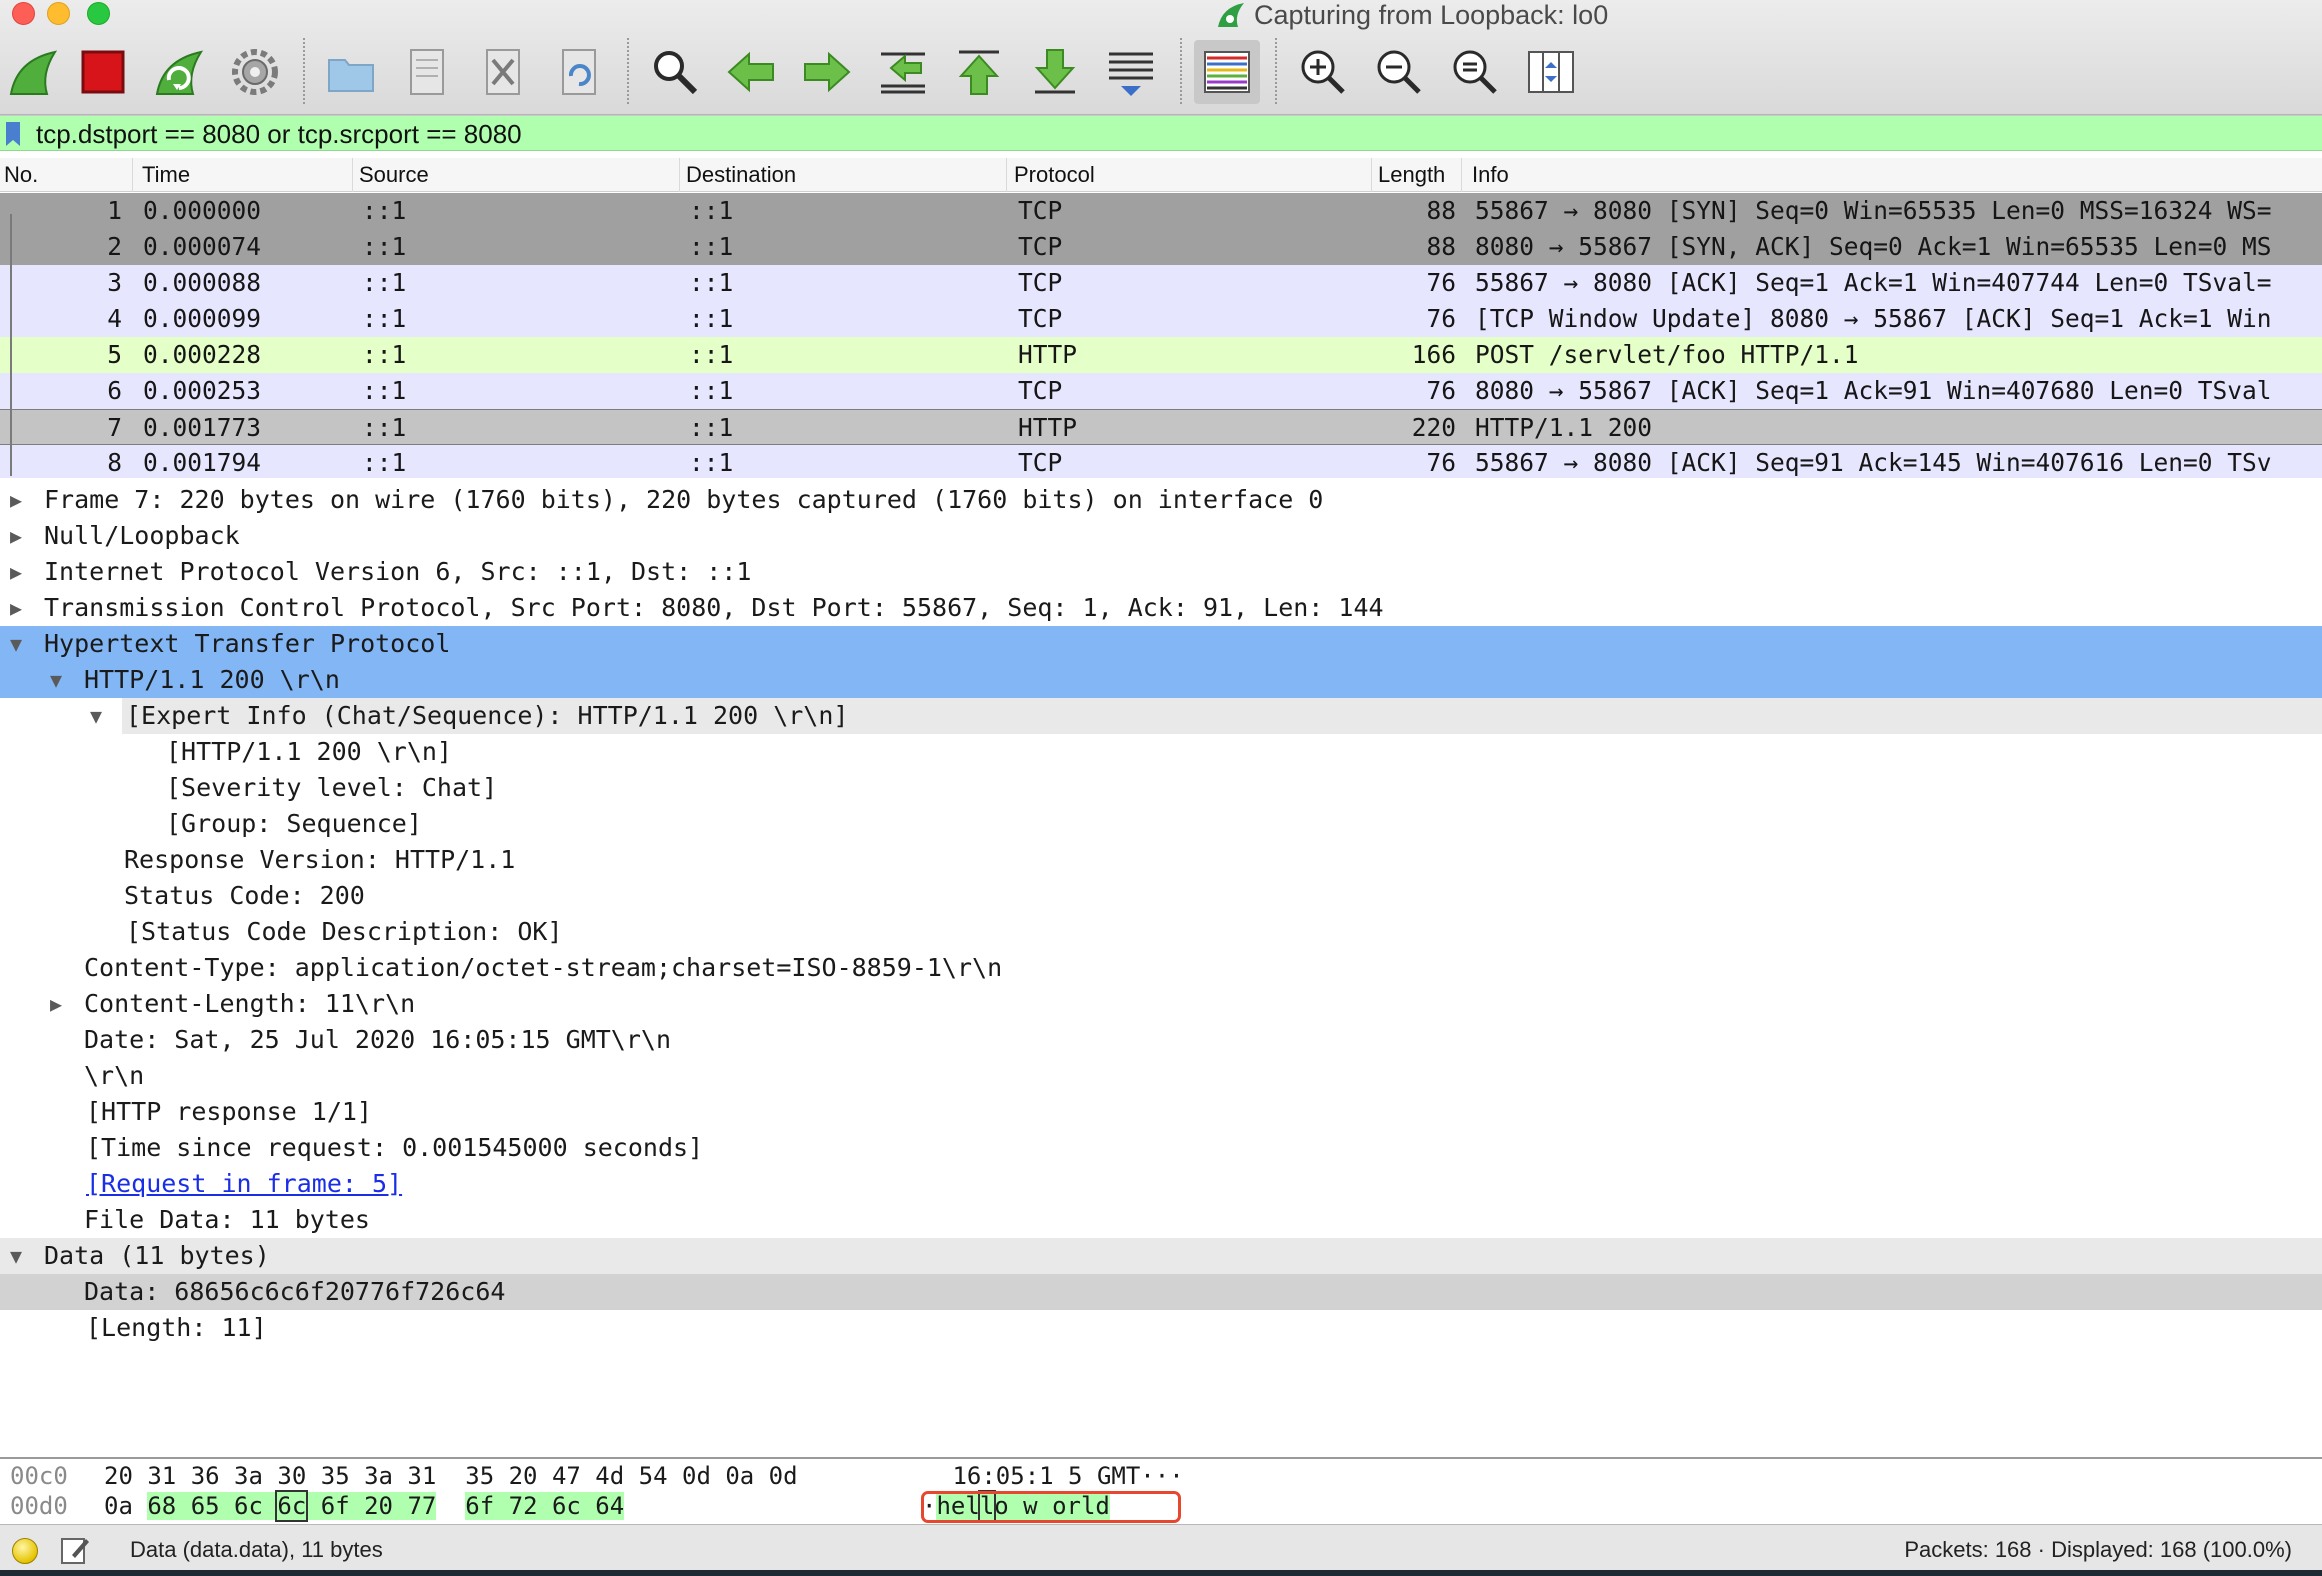 The width and height of the screenshot is (2322, 1576). What do you see at coordinates (33, 72) in the screenshot?
I see `start-capture-button` at bounding box center [33, 72].